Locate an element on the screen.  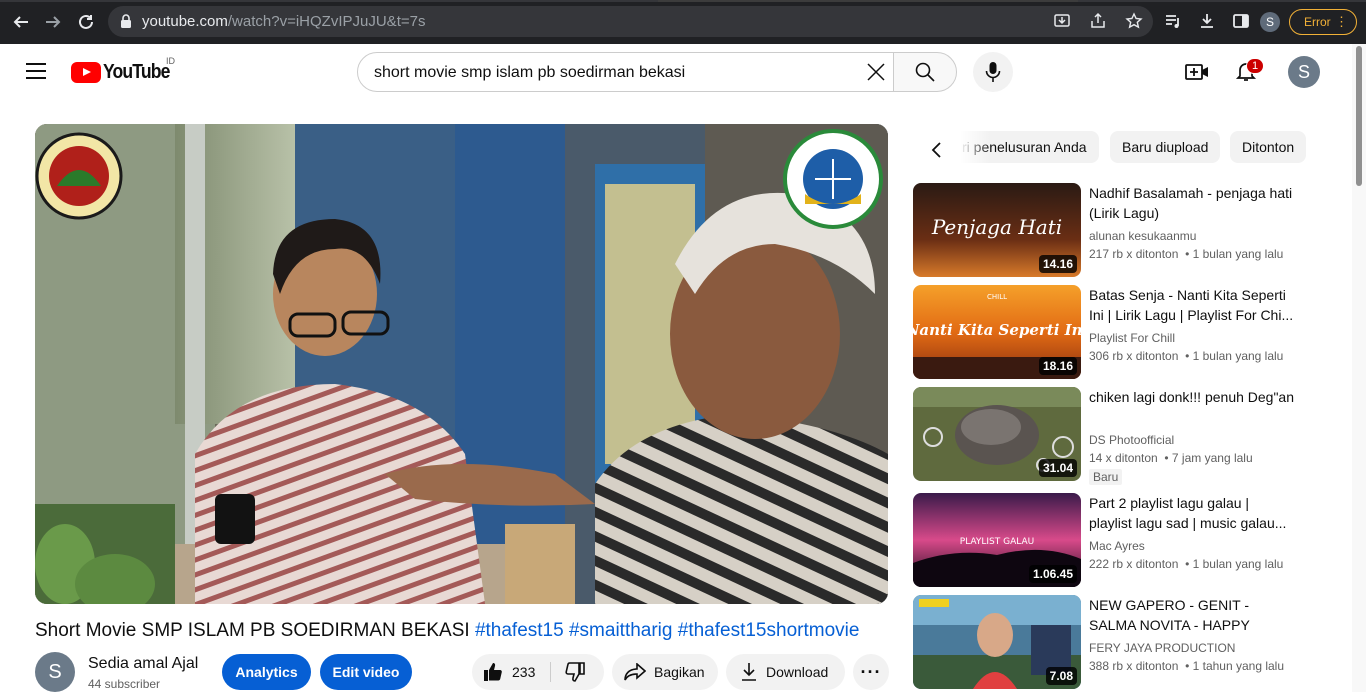
video-thumbnail: 7.08 is located at coordinates (997, 642).